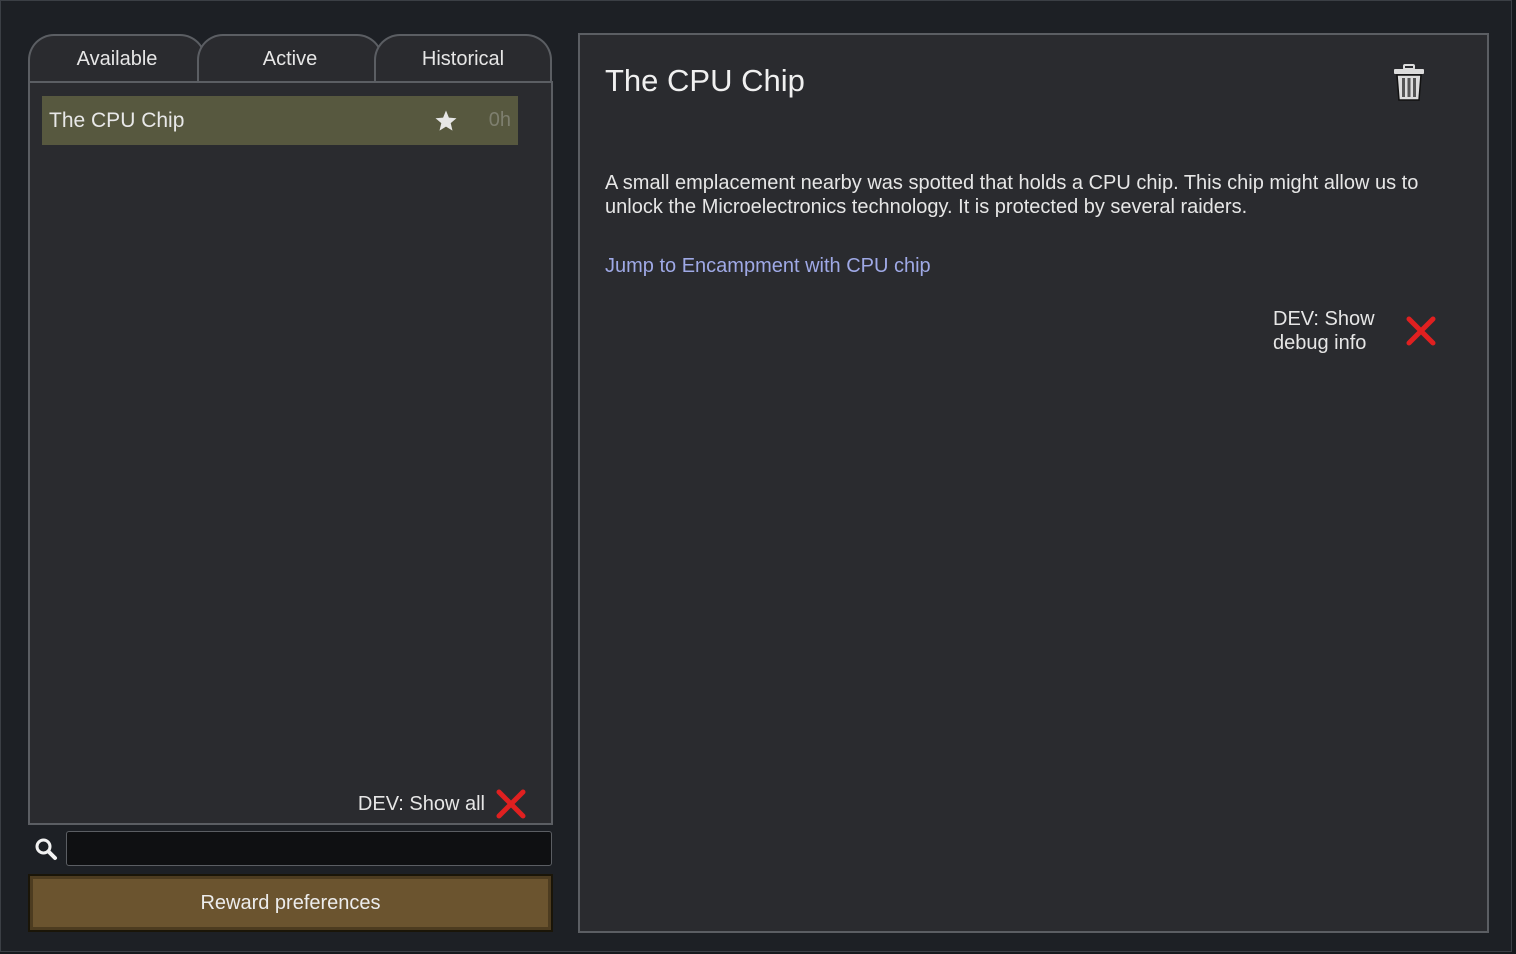 Image resolution: width=1516 pixels, height=954 pixels. Describe the element at coordinates (1409, 83) in the screenshot. I see `trash-icon` at that location.